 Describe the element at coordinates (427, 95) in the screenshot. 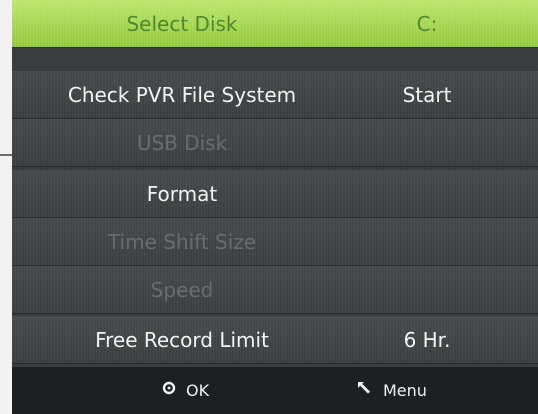

I see `menu-row-value: Start` at that location.